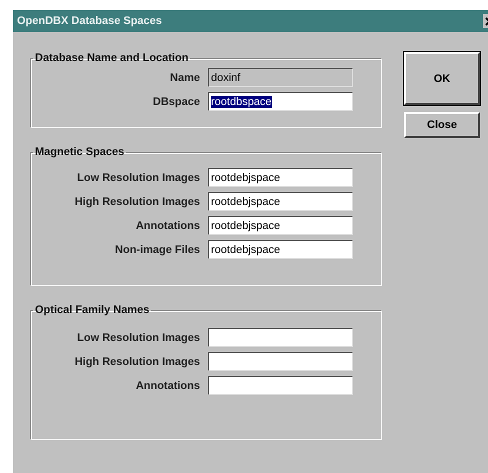 This screenshot has width=488, height=473. I want to click on field-label: Name, so click(185, 78).